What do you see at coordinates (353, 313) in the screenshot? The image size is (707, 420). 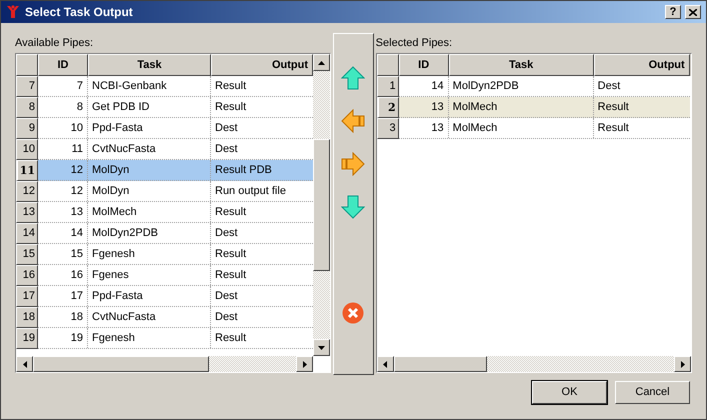 I see `delete-icon` at bounding box center [353, 313].